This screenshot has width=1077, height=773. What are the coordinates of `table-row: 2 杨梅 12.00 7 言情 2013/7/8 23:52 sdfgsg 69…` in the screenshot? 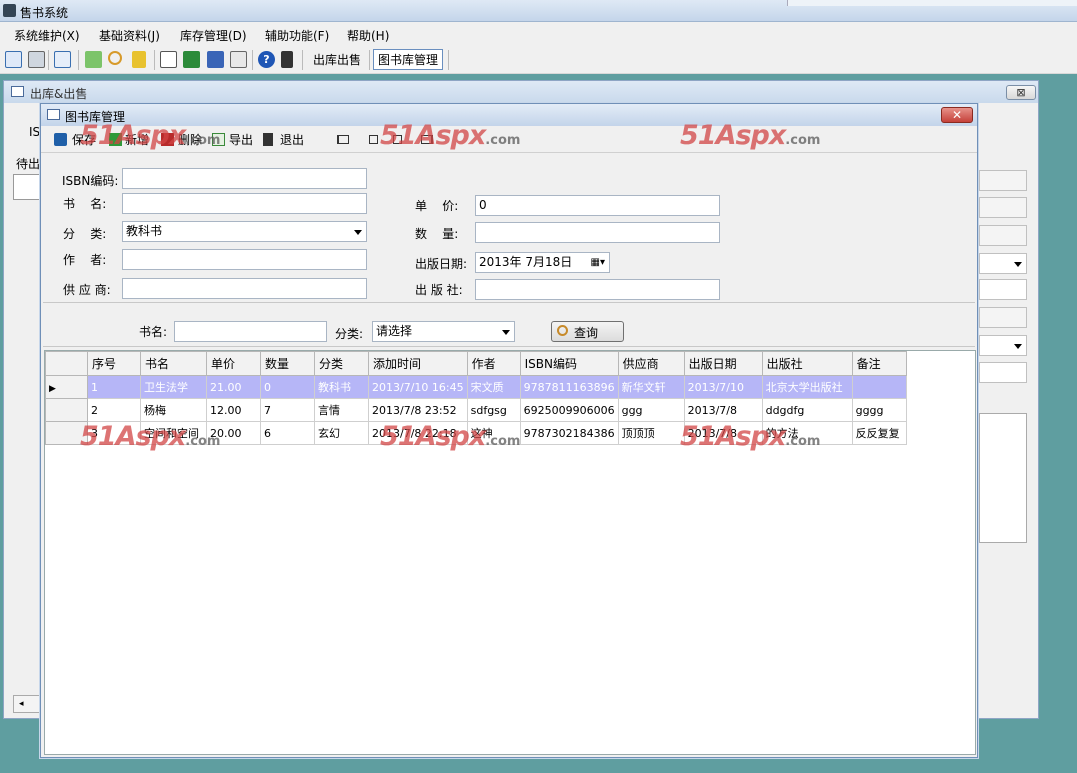 It's located at (476, 410).